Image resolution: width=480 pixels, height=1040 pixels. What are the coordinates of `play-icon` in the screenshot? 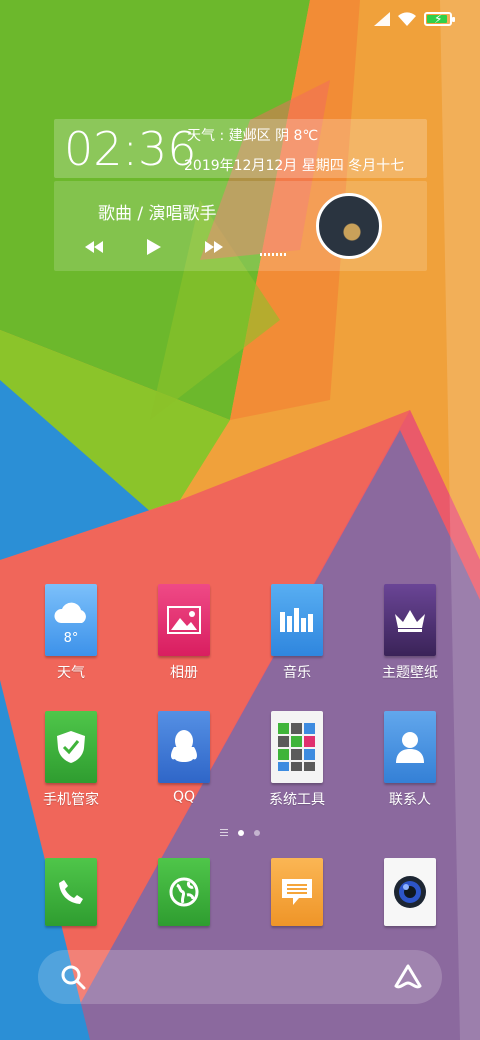 It's located at (154, 247).